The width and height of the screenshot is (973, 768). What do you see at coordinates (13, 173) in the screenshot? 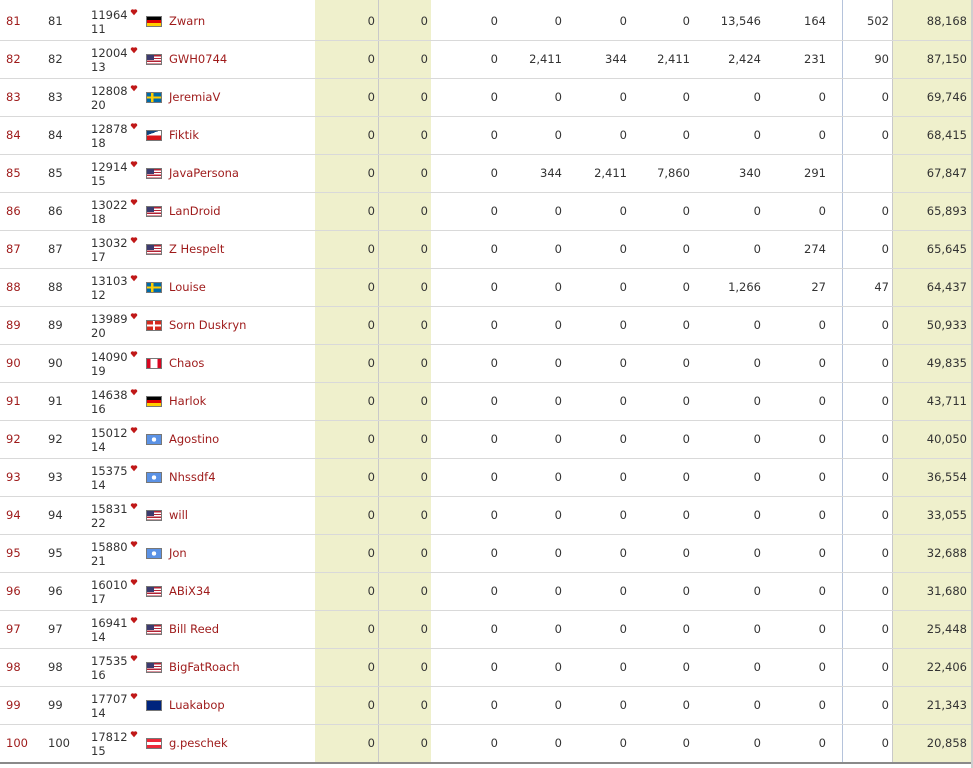
I see `position-cell: 85` at bounding box center [13, 173].